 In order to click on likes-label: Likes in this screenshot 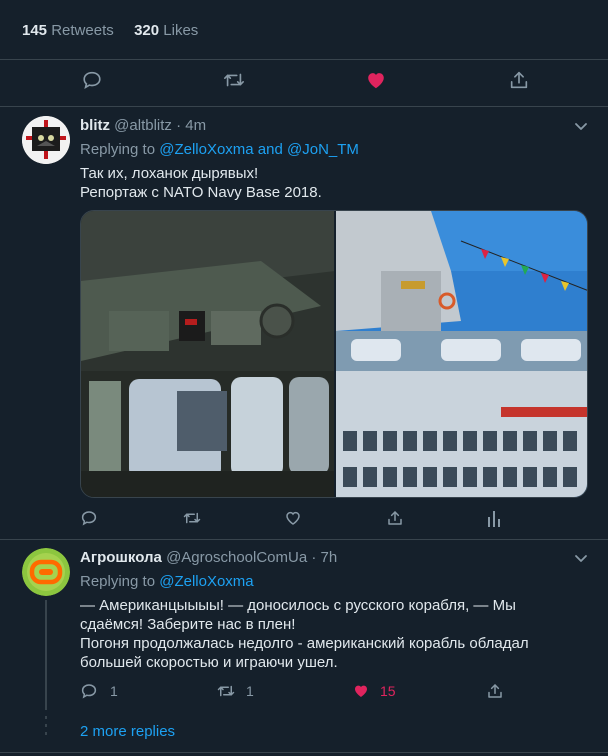, I will do `click(180, 30)`.